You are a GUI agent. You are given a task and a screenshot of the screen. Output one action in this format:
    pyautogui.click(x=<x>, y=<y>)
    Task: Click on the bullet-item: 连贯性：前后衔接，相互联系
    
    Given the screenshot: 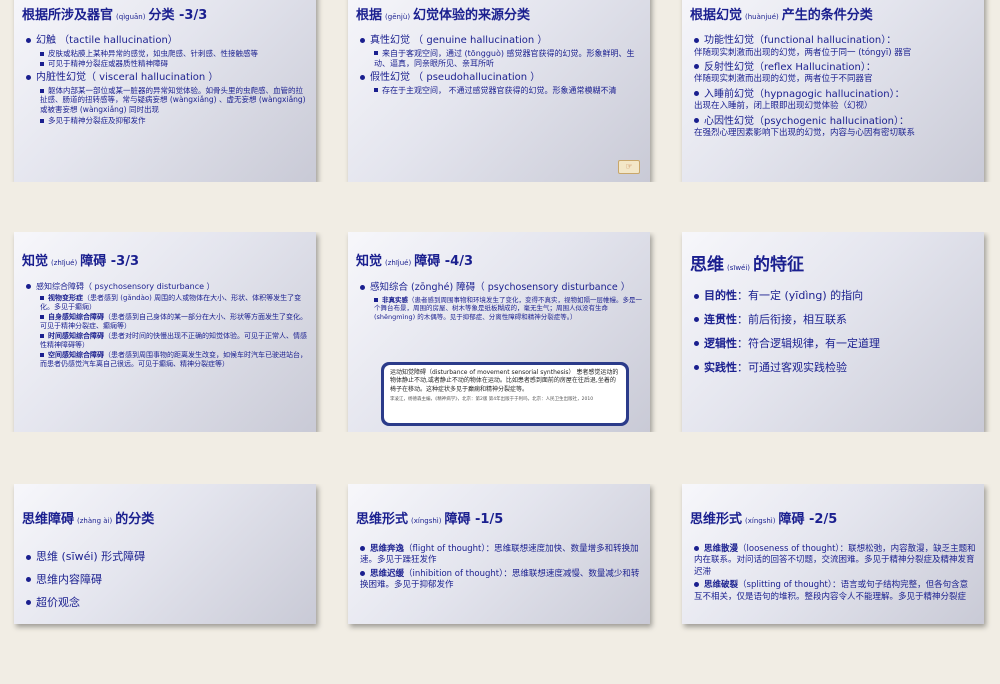 What is the action you would take?
    pyautogui.click(x=835, y=320)
    